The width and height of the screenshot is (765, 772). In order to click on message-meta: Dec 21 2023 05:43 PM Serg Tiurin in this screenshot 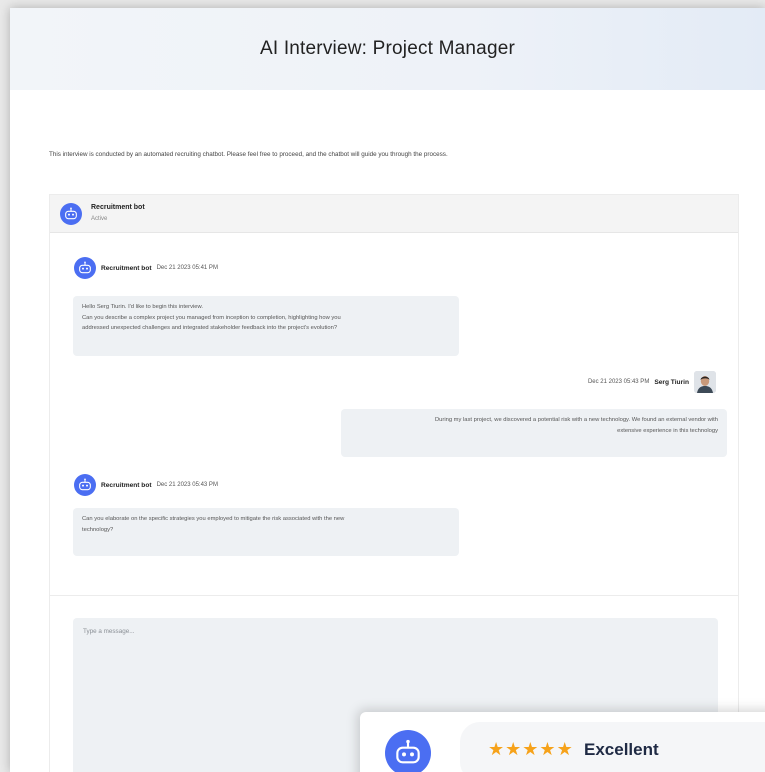, I will do `click(652, 382)`.